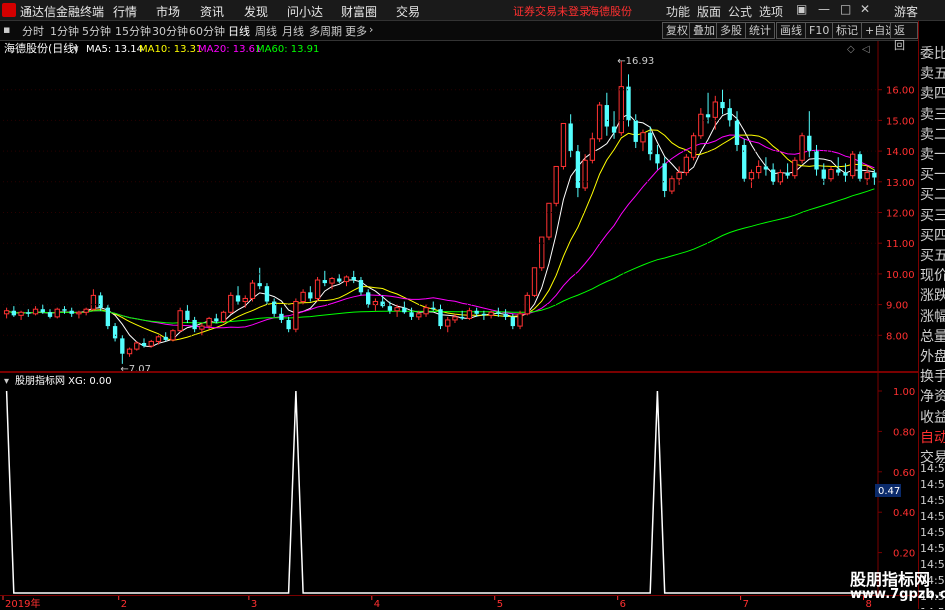 This screenshot has width=945, height=610. What do you see at coordinates (801, 9) in the screenshot?
I see `lock-icon: ▣` at bounding box center [801, 9].